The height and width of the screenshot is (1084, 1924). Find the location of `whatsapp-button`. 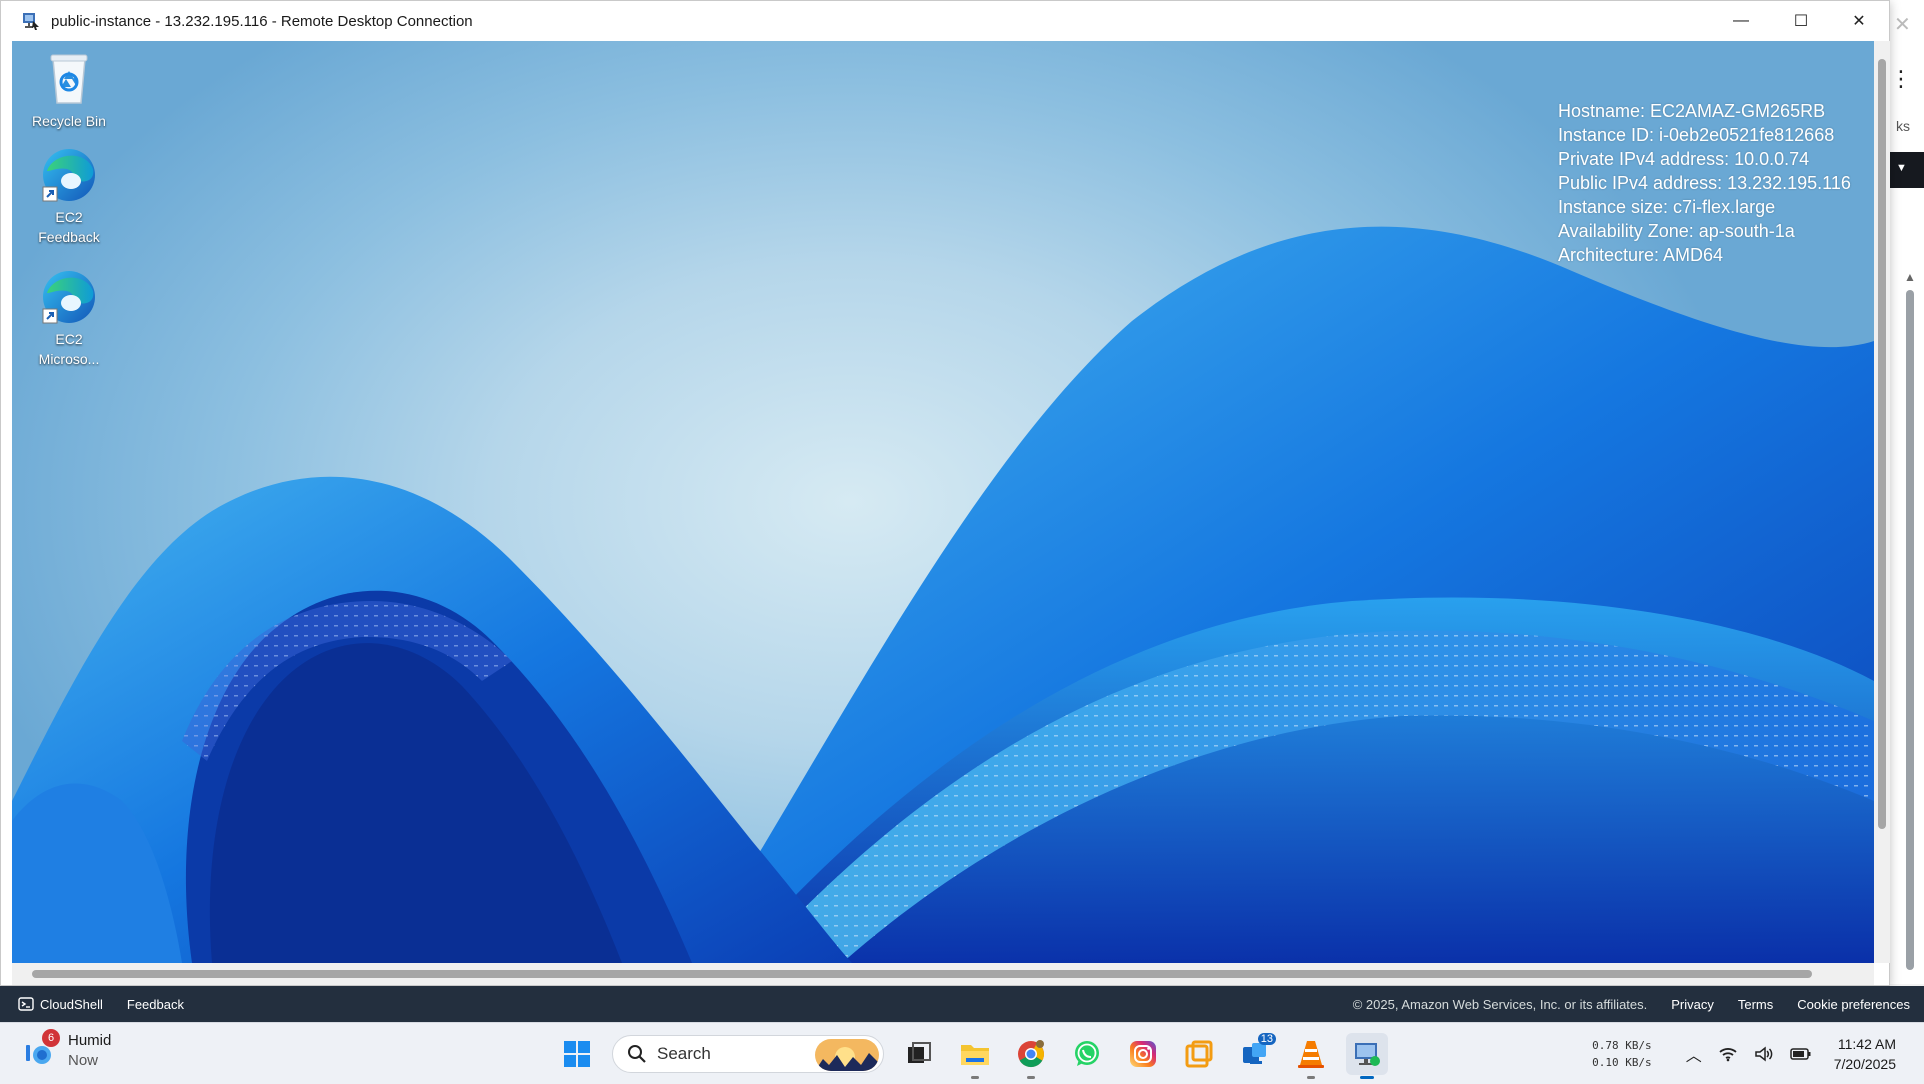

whatsapp-button is located at coordinates (1087, 1054).